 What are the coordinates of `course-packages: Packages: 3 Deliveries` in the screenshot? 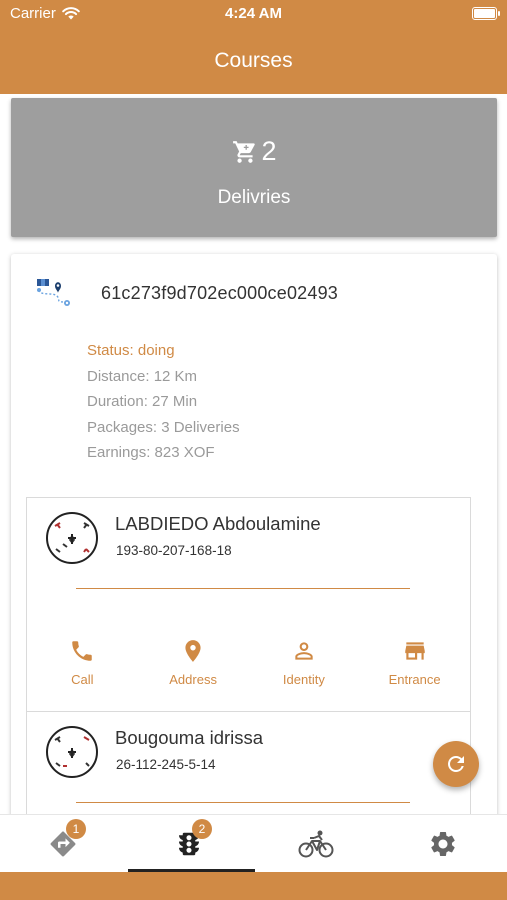 It's located at (163, 427).